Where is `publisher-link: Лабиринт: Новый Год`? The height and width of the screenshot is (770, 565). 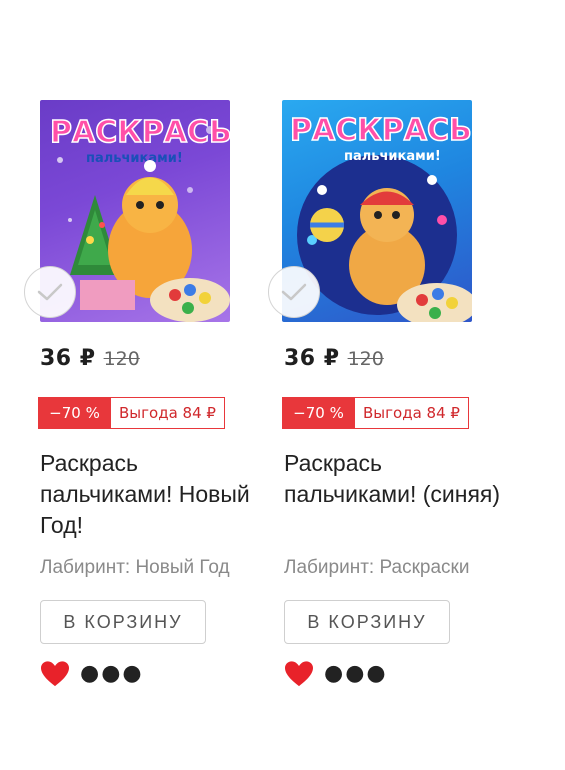 publisher-link: Лабиринт: Новый Год is located at coordinates (135, 568).